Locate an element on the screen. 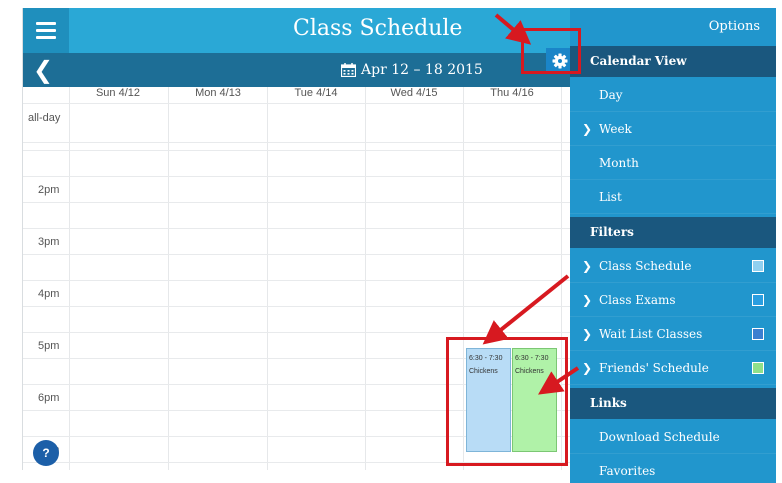 The height and width of the screenshot is (483, 782). filter-label: Class Exams is located at coordinates (637, 300).